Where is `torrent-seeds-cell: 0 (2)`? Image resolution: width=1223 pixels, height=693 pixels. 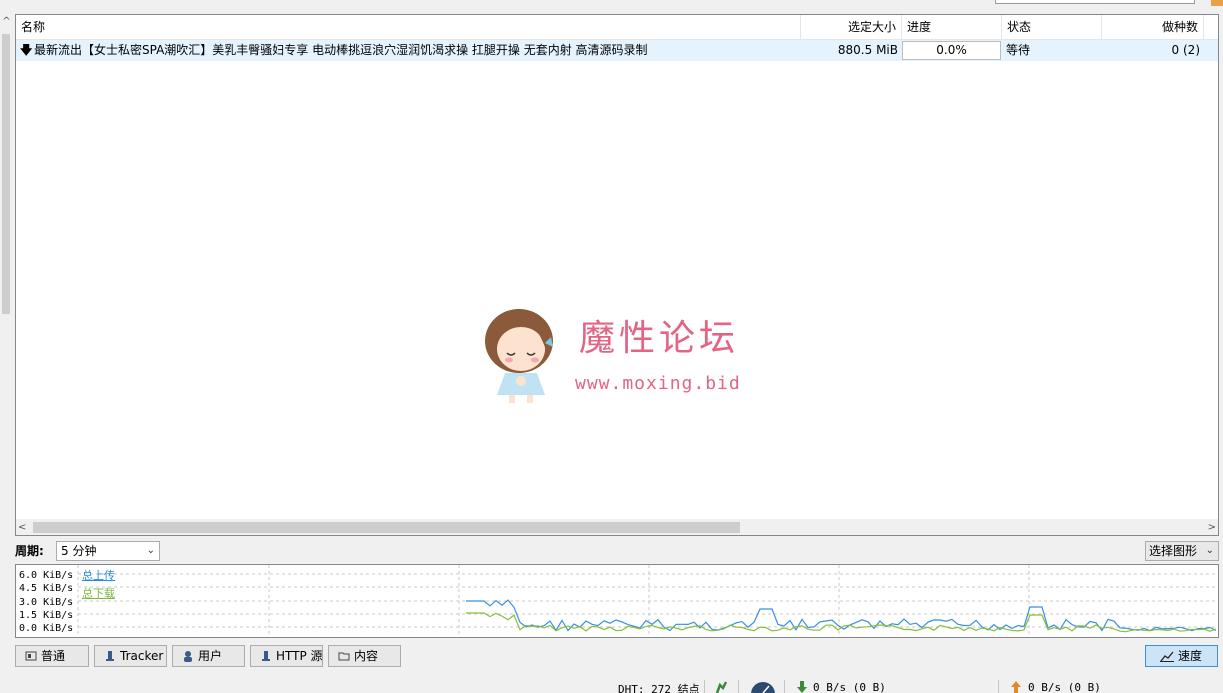
torrent-seeds-cell: 0 (2) is located at coordinates (1185, 50).